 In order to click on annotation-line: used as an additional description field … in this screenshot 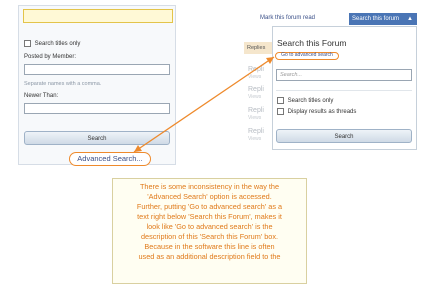, I will do `click(209, 256)`.